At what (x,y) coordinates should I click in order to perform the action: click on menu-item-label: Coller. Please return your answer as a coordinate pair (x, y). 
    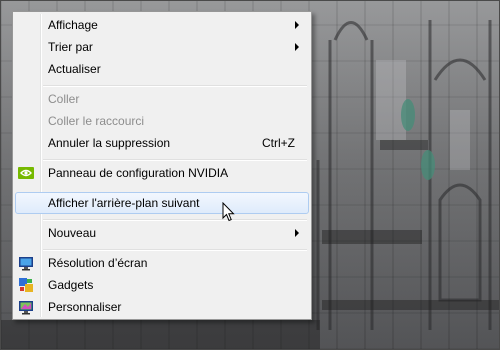
    Looking at the image, I should click on (64, 99).